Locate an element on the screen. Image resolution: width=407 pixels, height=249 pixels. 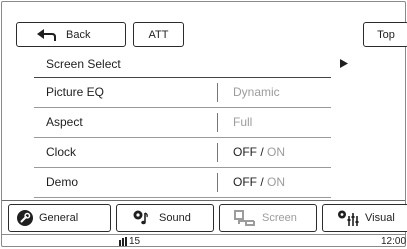
volume-icon is located at coordinates (123, 241).